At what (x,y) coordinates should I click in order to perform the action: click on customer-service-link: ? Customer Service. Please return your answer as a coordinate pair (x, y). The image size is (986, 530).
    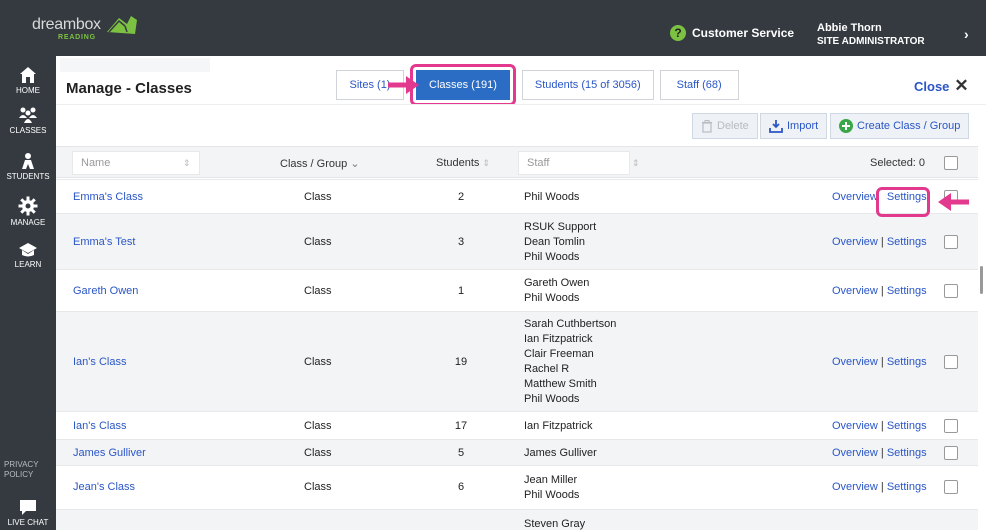
    Looking at the image, I should click on (732, 33).